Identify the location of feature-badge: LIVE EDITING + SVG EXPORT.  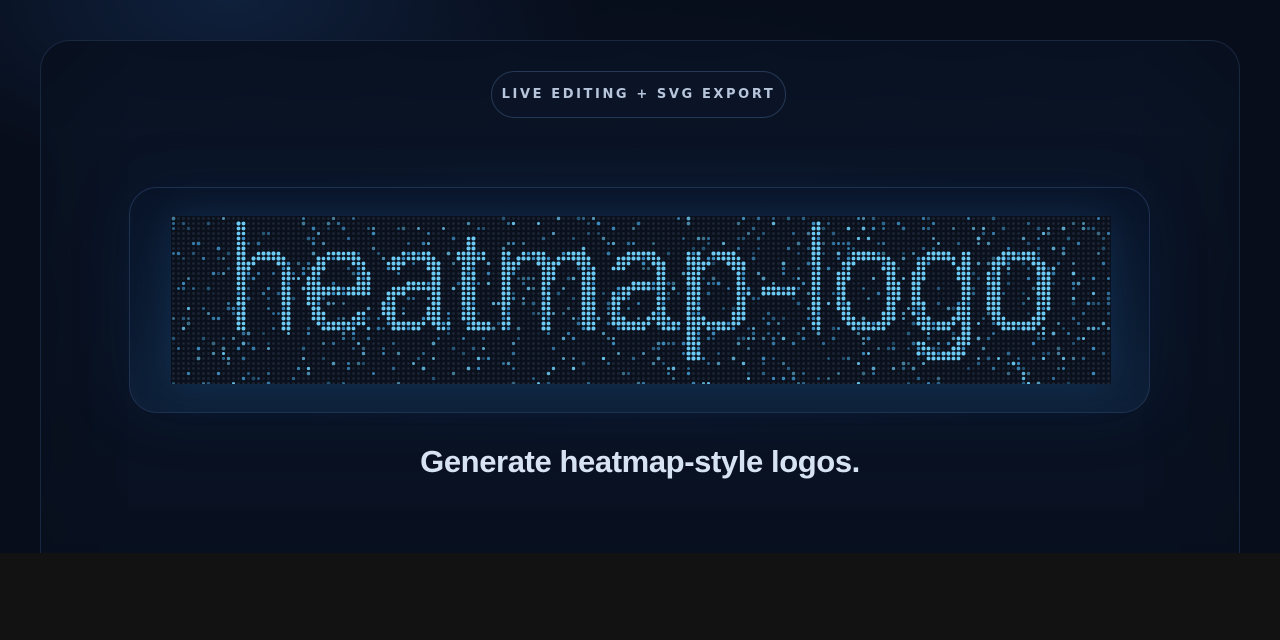
(638, 94).